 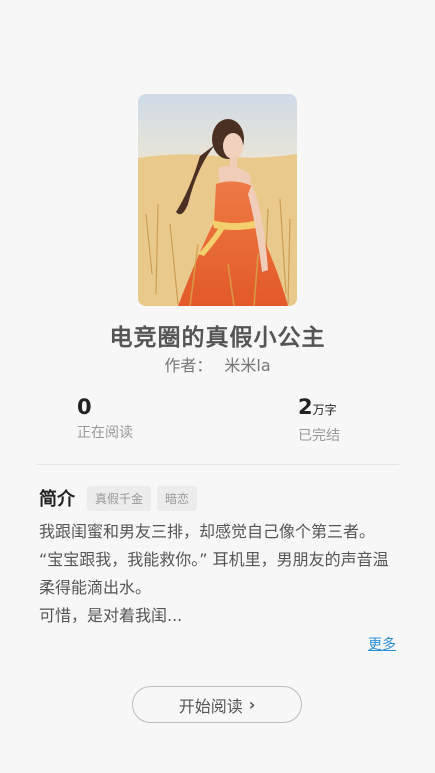 I want to click on more-link: 更多, so click(x=382, y=644).